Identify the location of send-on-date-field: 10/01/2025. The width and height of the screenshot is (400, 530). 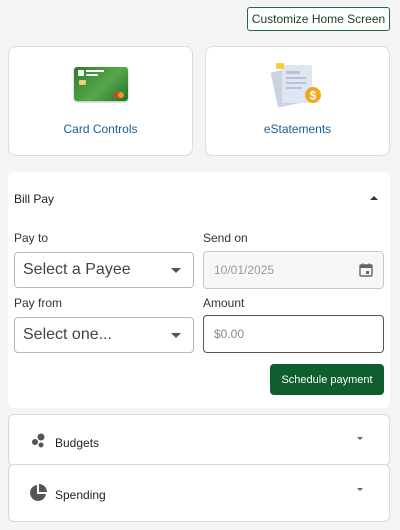
(293, 270).